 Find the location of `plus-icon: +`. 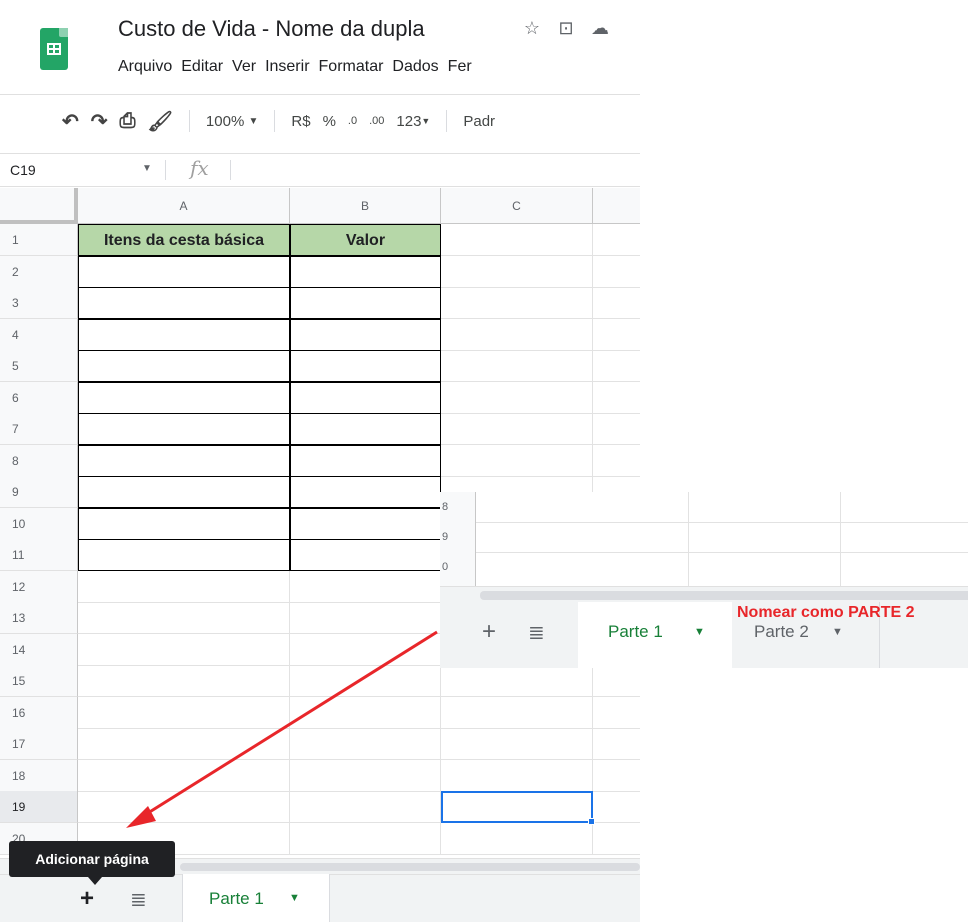

plus-icon: + is located at coordinates (489, 632).